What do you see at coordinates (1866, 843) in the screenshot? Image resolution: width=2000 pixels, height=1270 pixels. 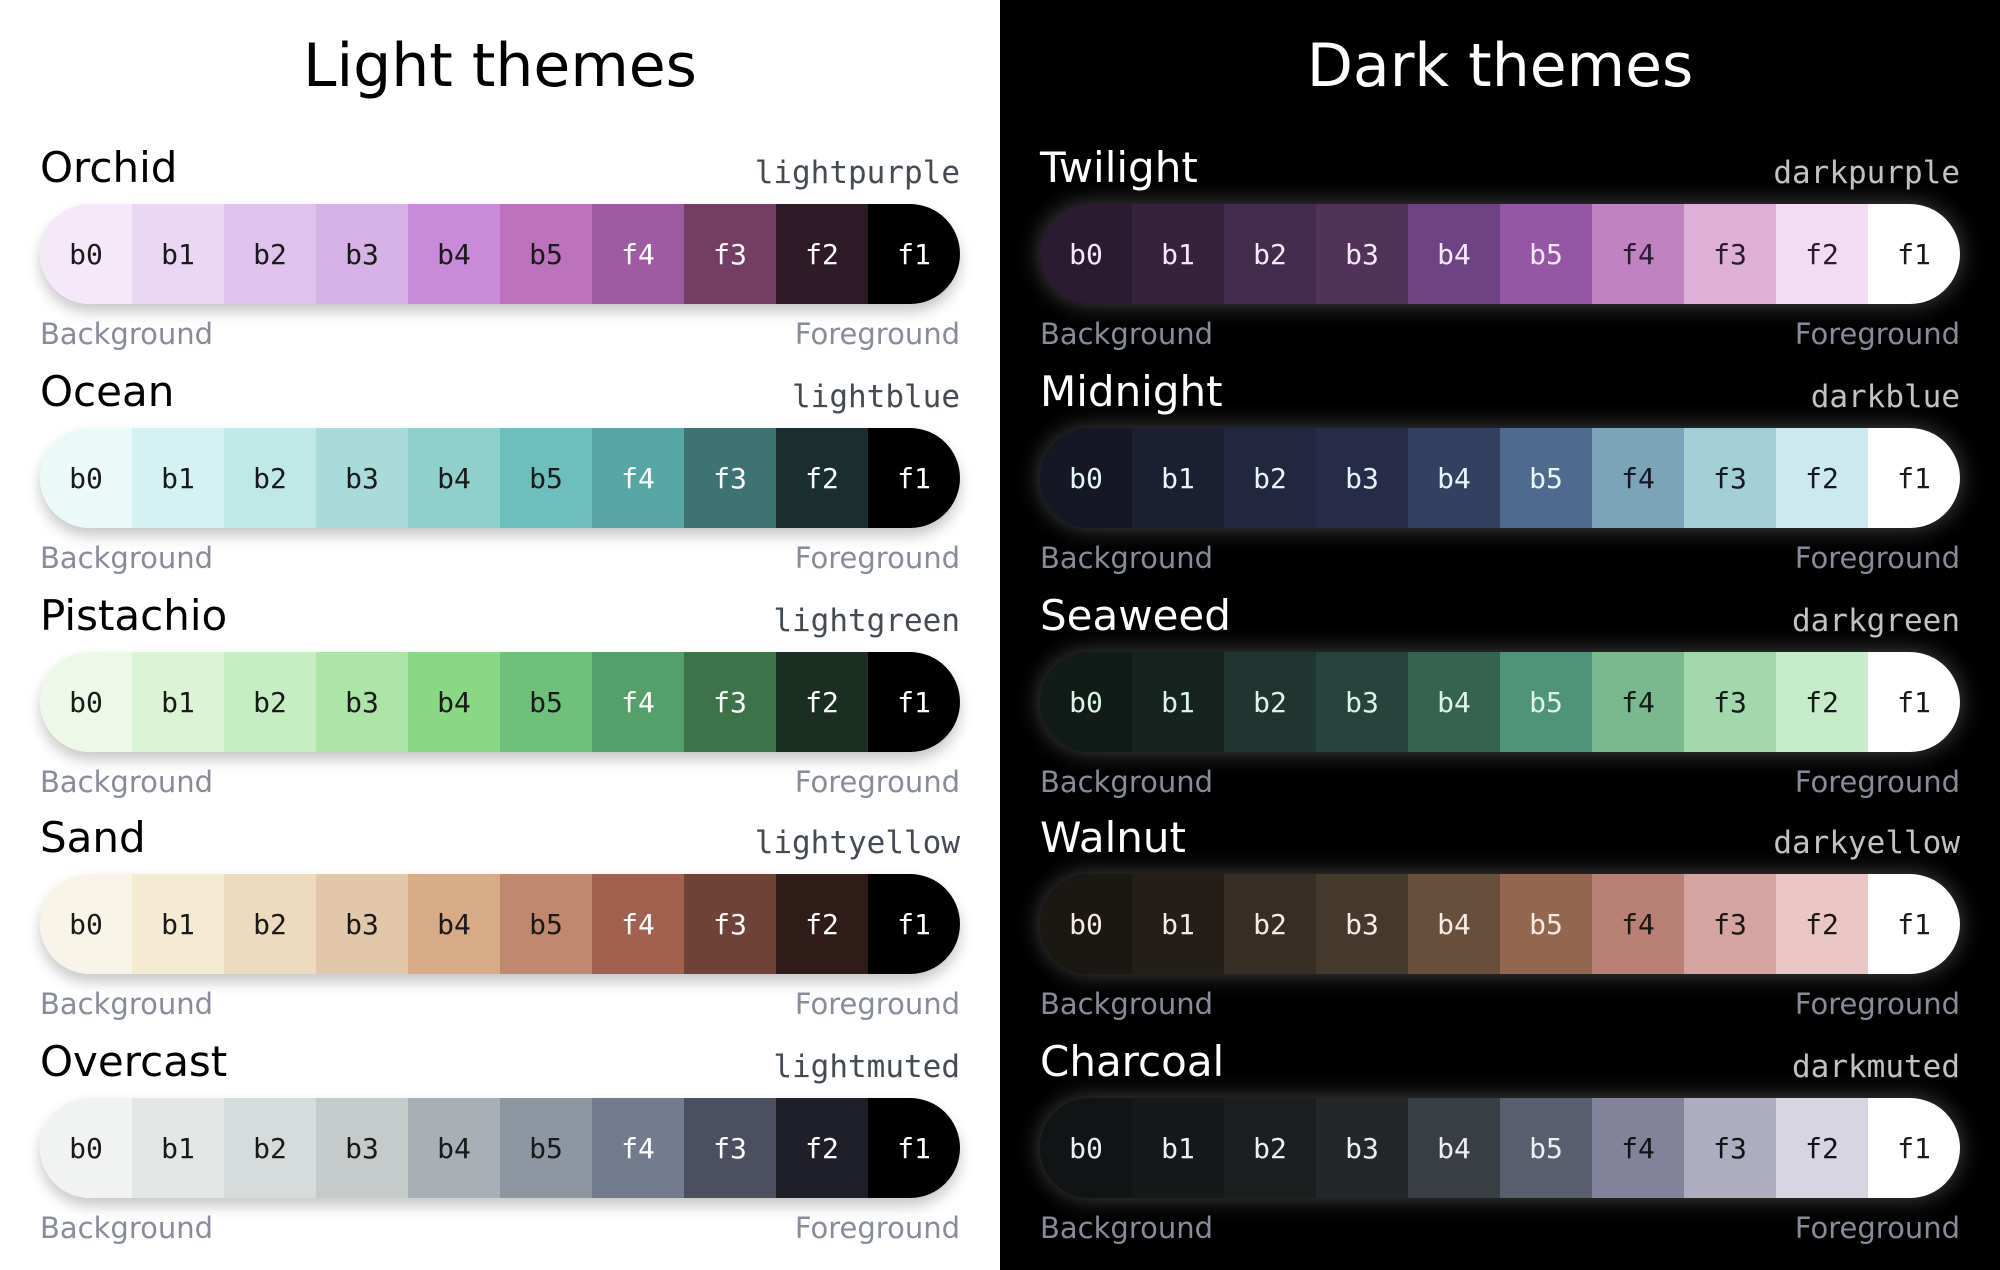 I see `theme-code: darkyellow` at bounding box center [1866, 843].